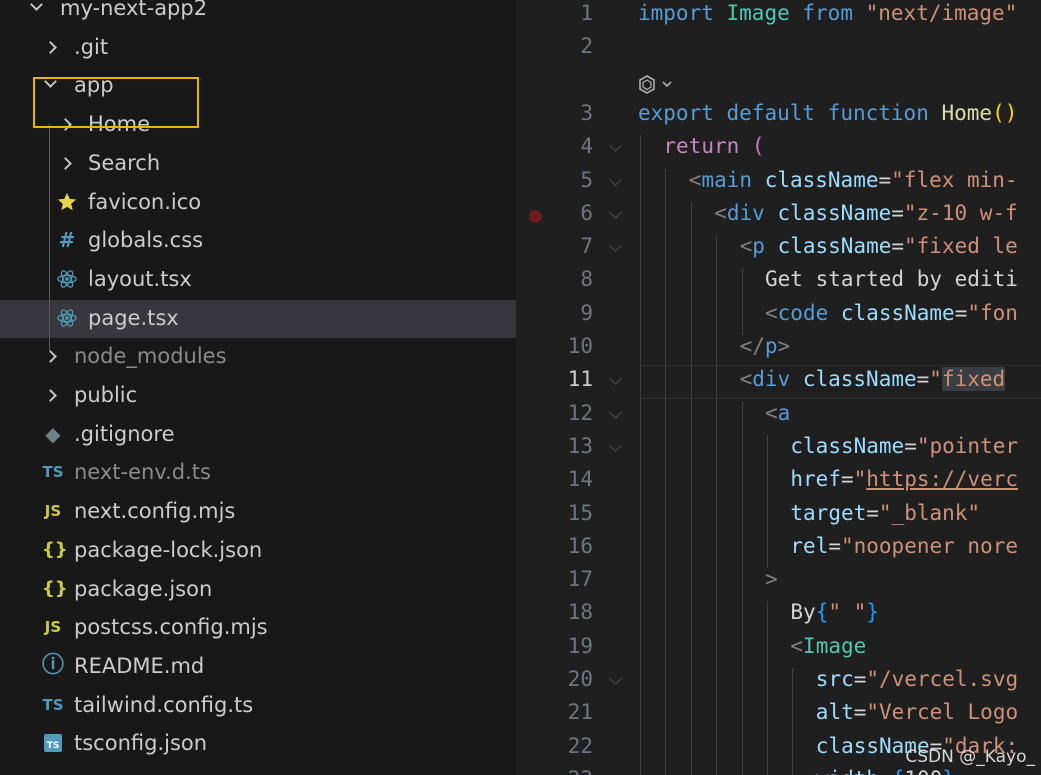  Describe the element at coordinates (586, 46) in the screenshot. I see `line-number: 2` at that location.